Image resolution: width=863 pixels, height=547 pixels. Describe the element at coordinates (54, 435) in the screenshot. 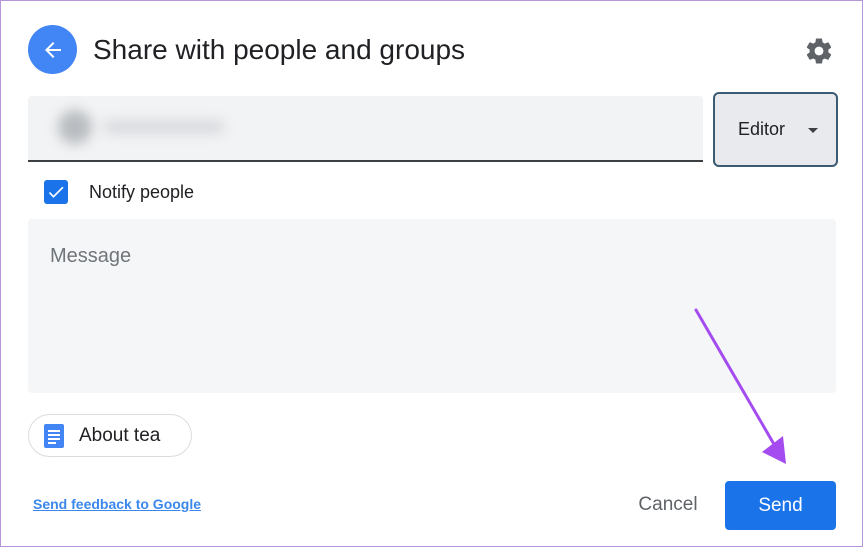

I see `google-docs-icon` at that location.